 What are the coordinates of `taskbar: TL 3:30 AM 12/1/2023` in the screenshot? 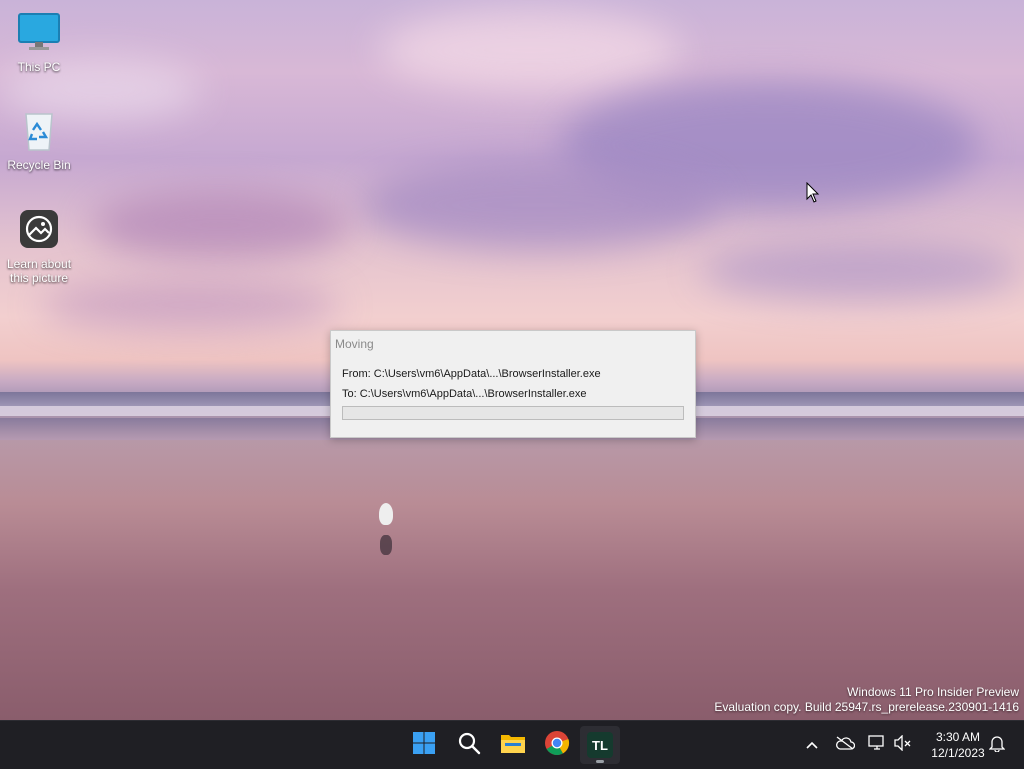 It's located at (512, 744).